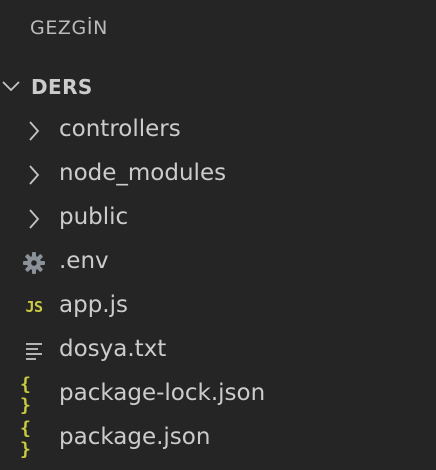  Describe the element at coordinates (162, 393) in the screenshot. I see `tree-item-label: package-lock.json` at that location.